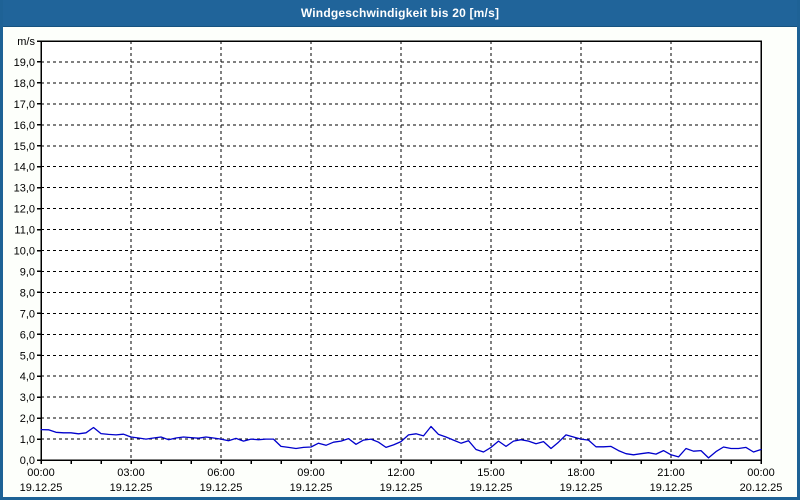  What do you see at coordinates (581, 473) in the screenshot?
I see `svg-text: 18:00` at bounding box center [581, 473].